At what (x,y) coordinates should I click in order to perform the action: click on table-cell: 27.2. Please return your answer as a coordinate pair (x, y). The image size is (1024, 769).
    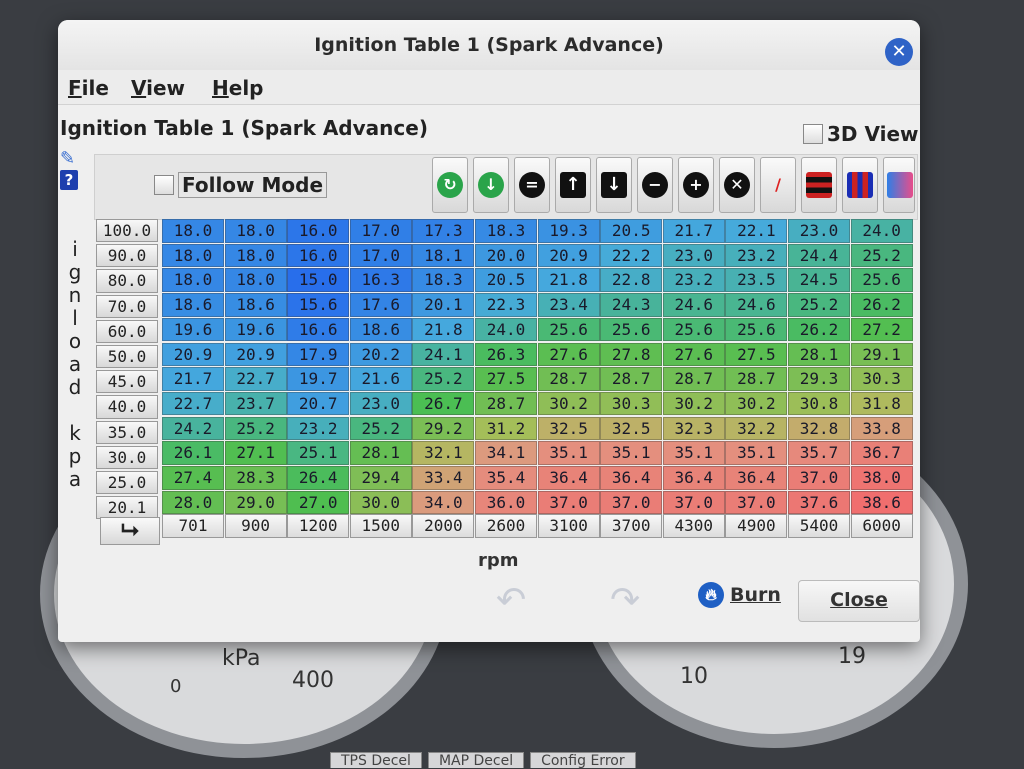
    Looking at the image, I should click on (881, 329).